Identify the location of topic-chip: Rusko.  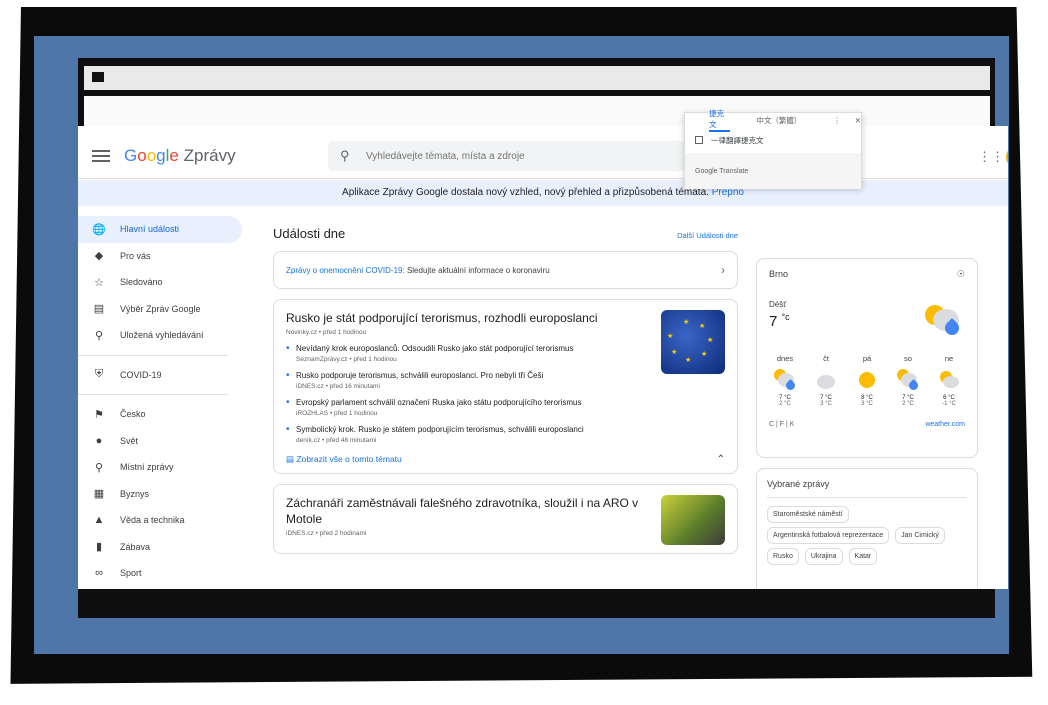
(783, 556).